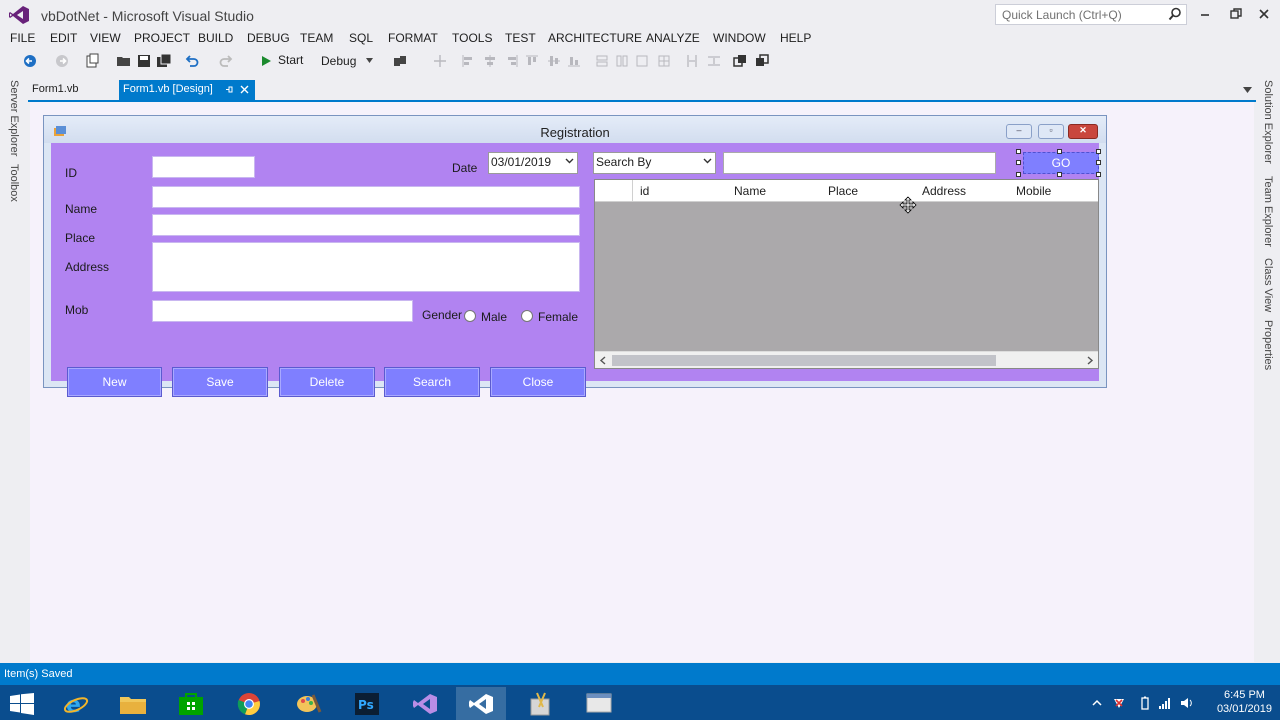  I want to click on store-icon, so click(191, 703).